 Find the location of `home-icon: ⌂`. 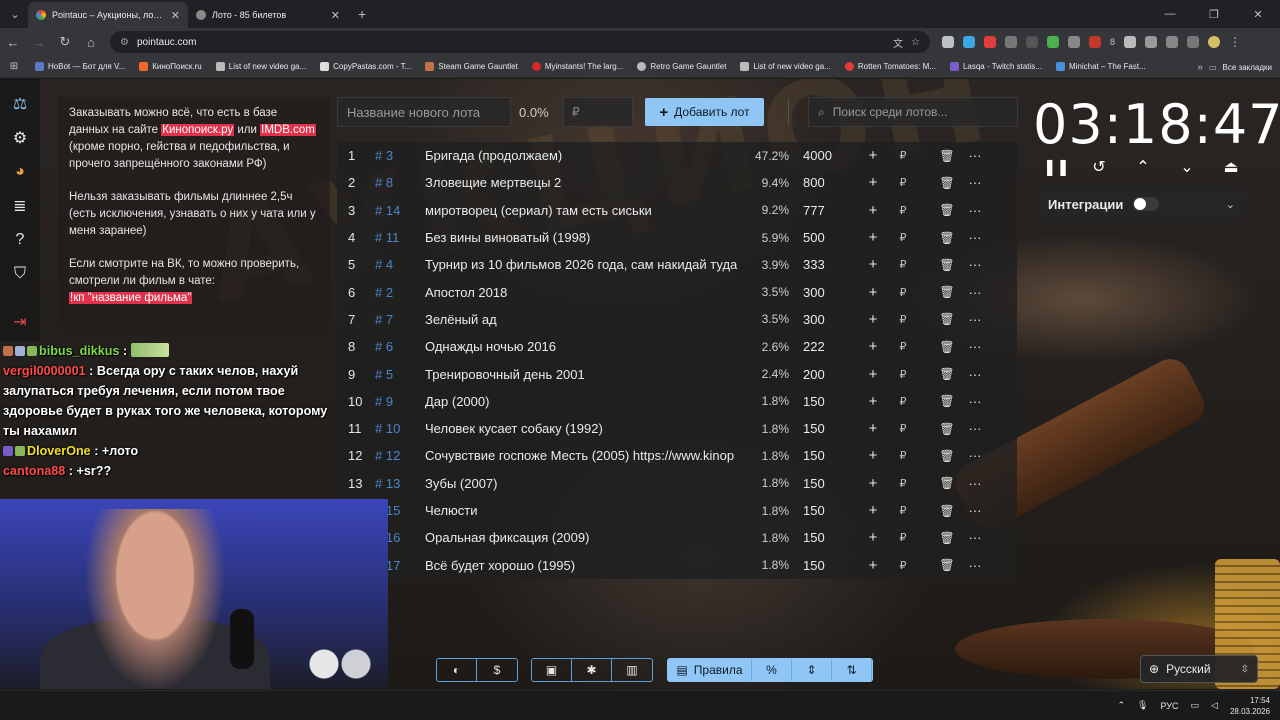

home-icon: ⌂ is located at coordinates (91, 42).